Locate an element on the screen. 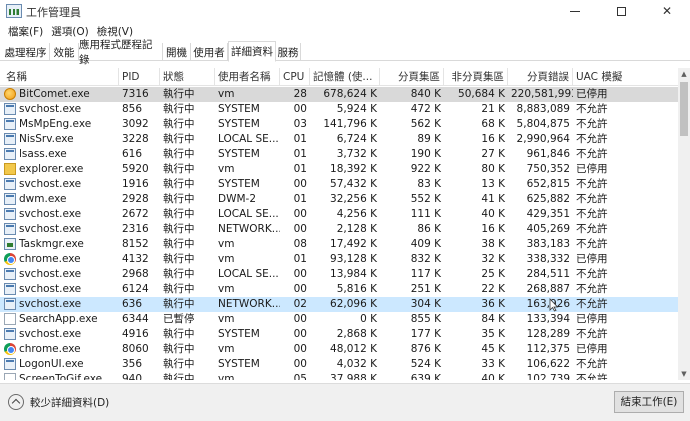 The height and width of the screenshot is (421, 690). column-header-page-faults: 分頁錯誤 is located at coordinates (540, 77).